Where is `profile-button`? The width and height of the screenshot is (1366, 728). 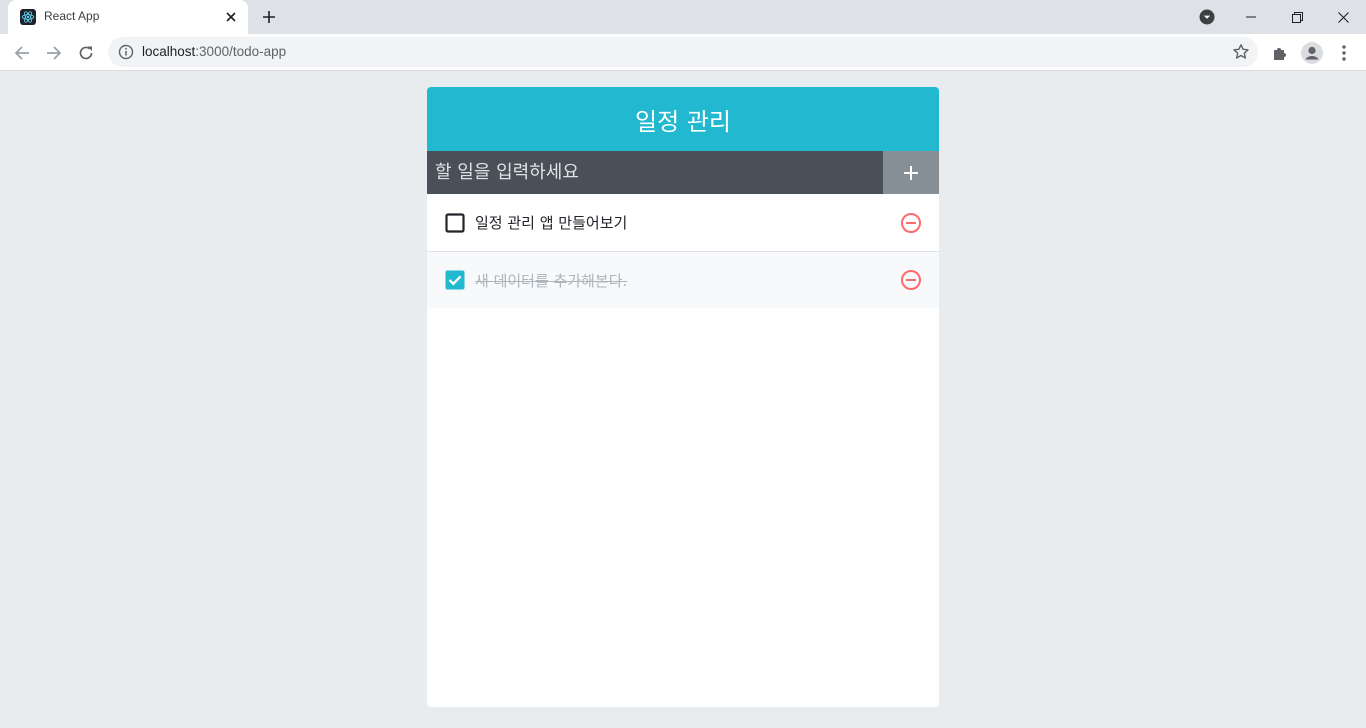
profile-button is located at coordinates (1312, 53).